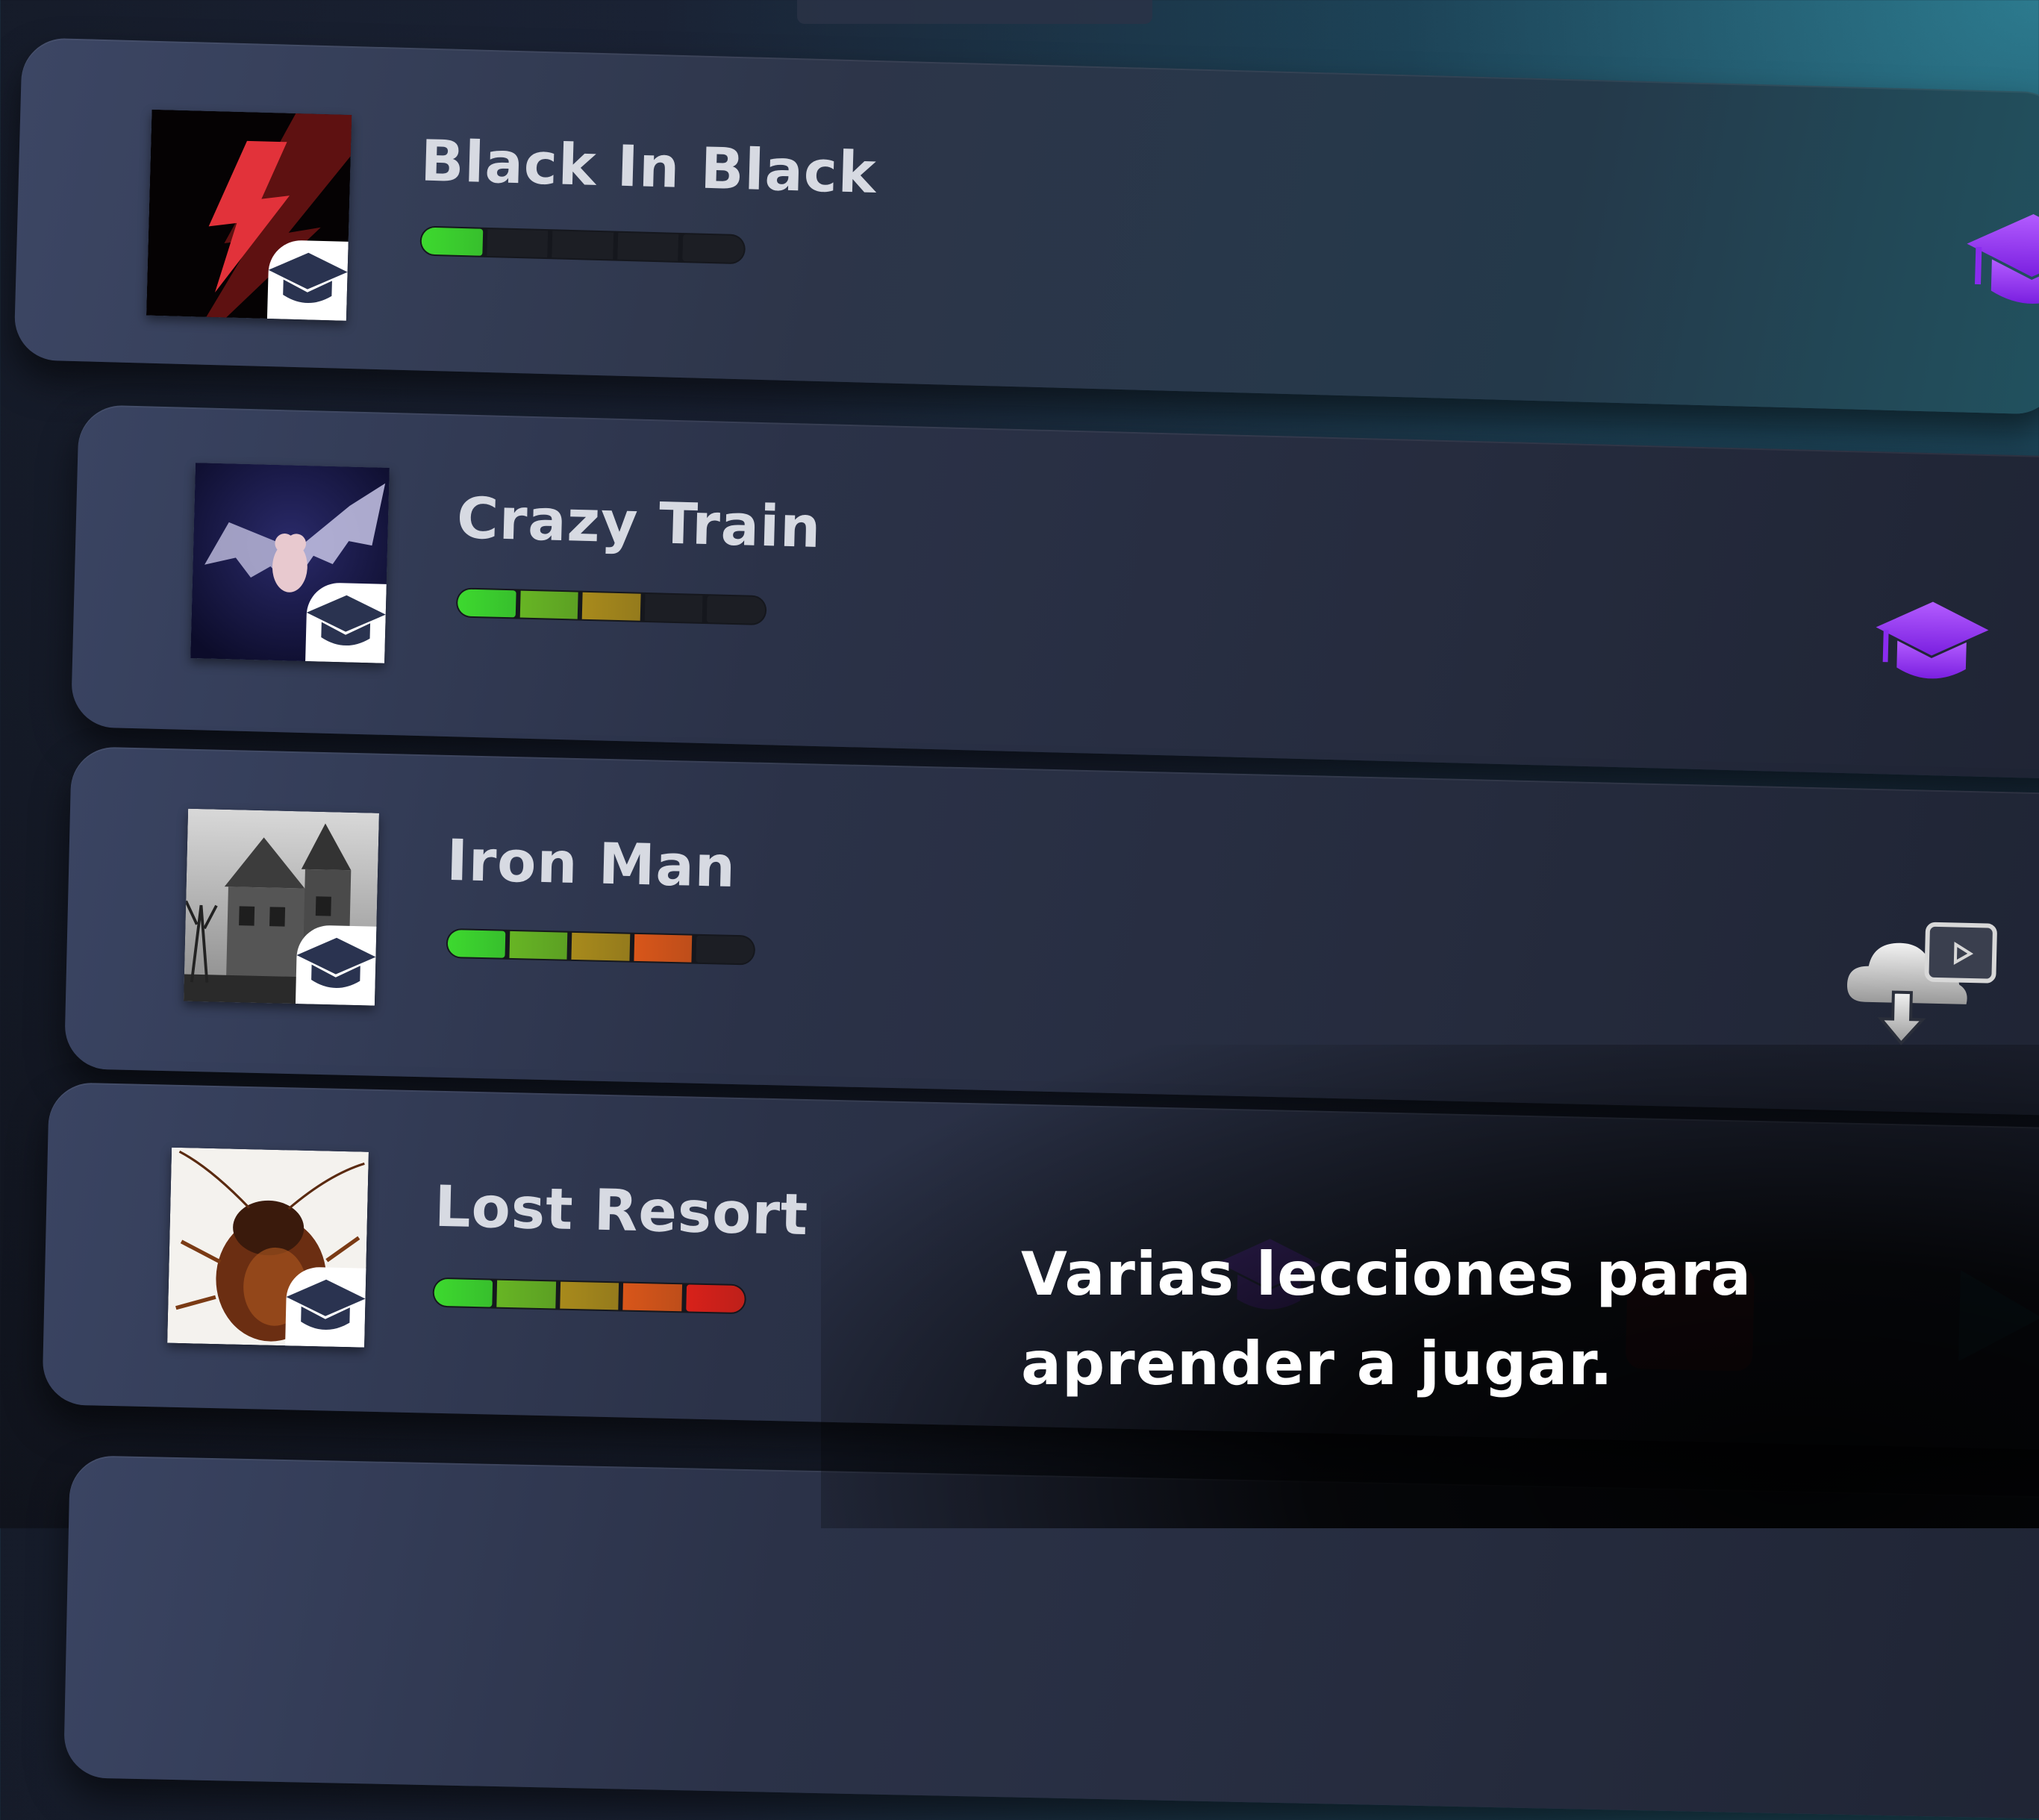  Describe the element at coordinates (648, 167) in the screenshot. I see `song-title: Black In Black` at that location.